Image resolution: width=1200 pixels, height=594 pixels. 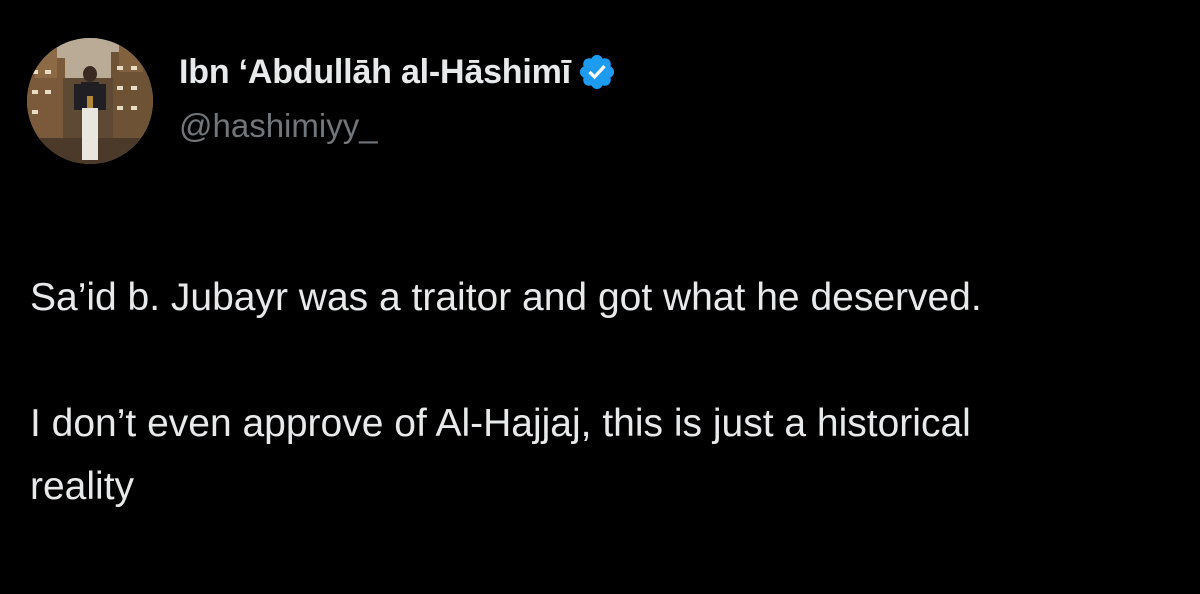 I want to click on verified-badge-icon, so click(x=597, y=72).